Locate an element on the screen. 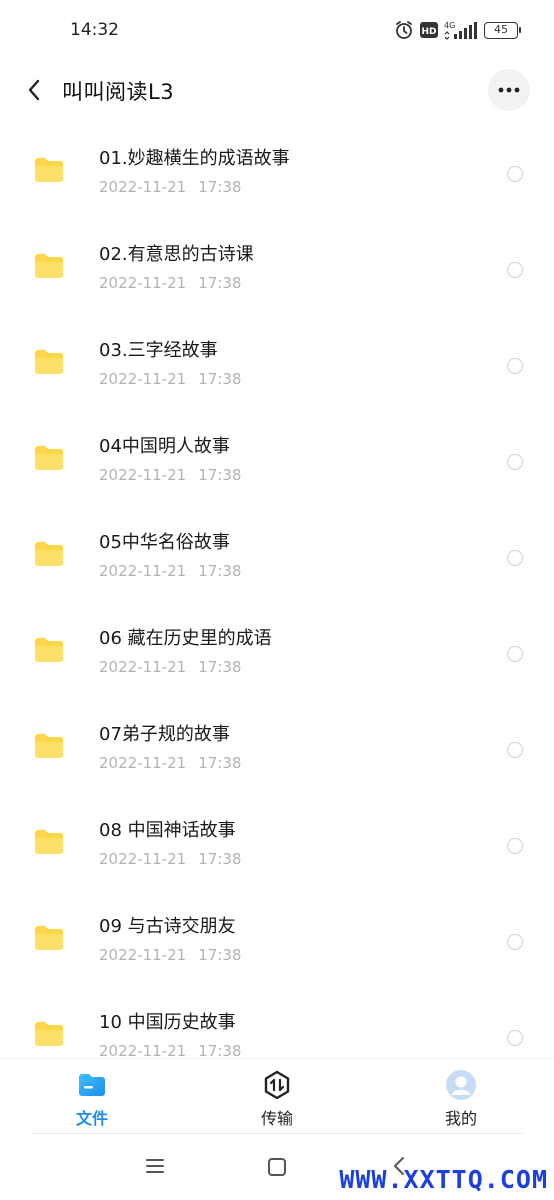 Image resolution: width=554 pixels, height=1200 pixels. alarm-icon is located at coordinates (404, 30).